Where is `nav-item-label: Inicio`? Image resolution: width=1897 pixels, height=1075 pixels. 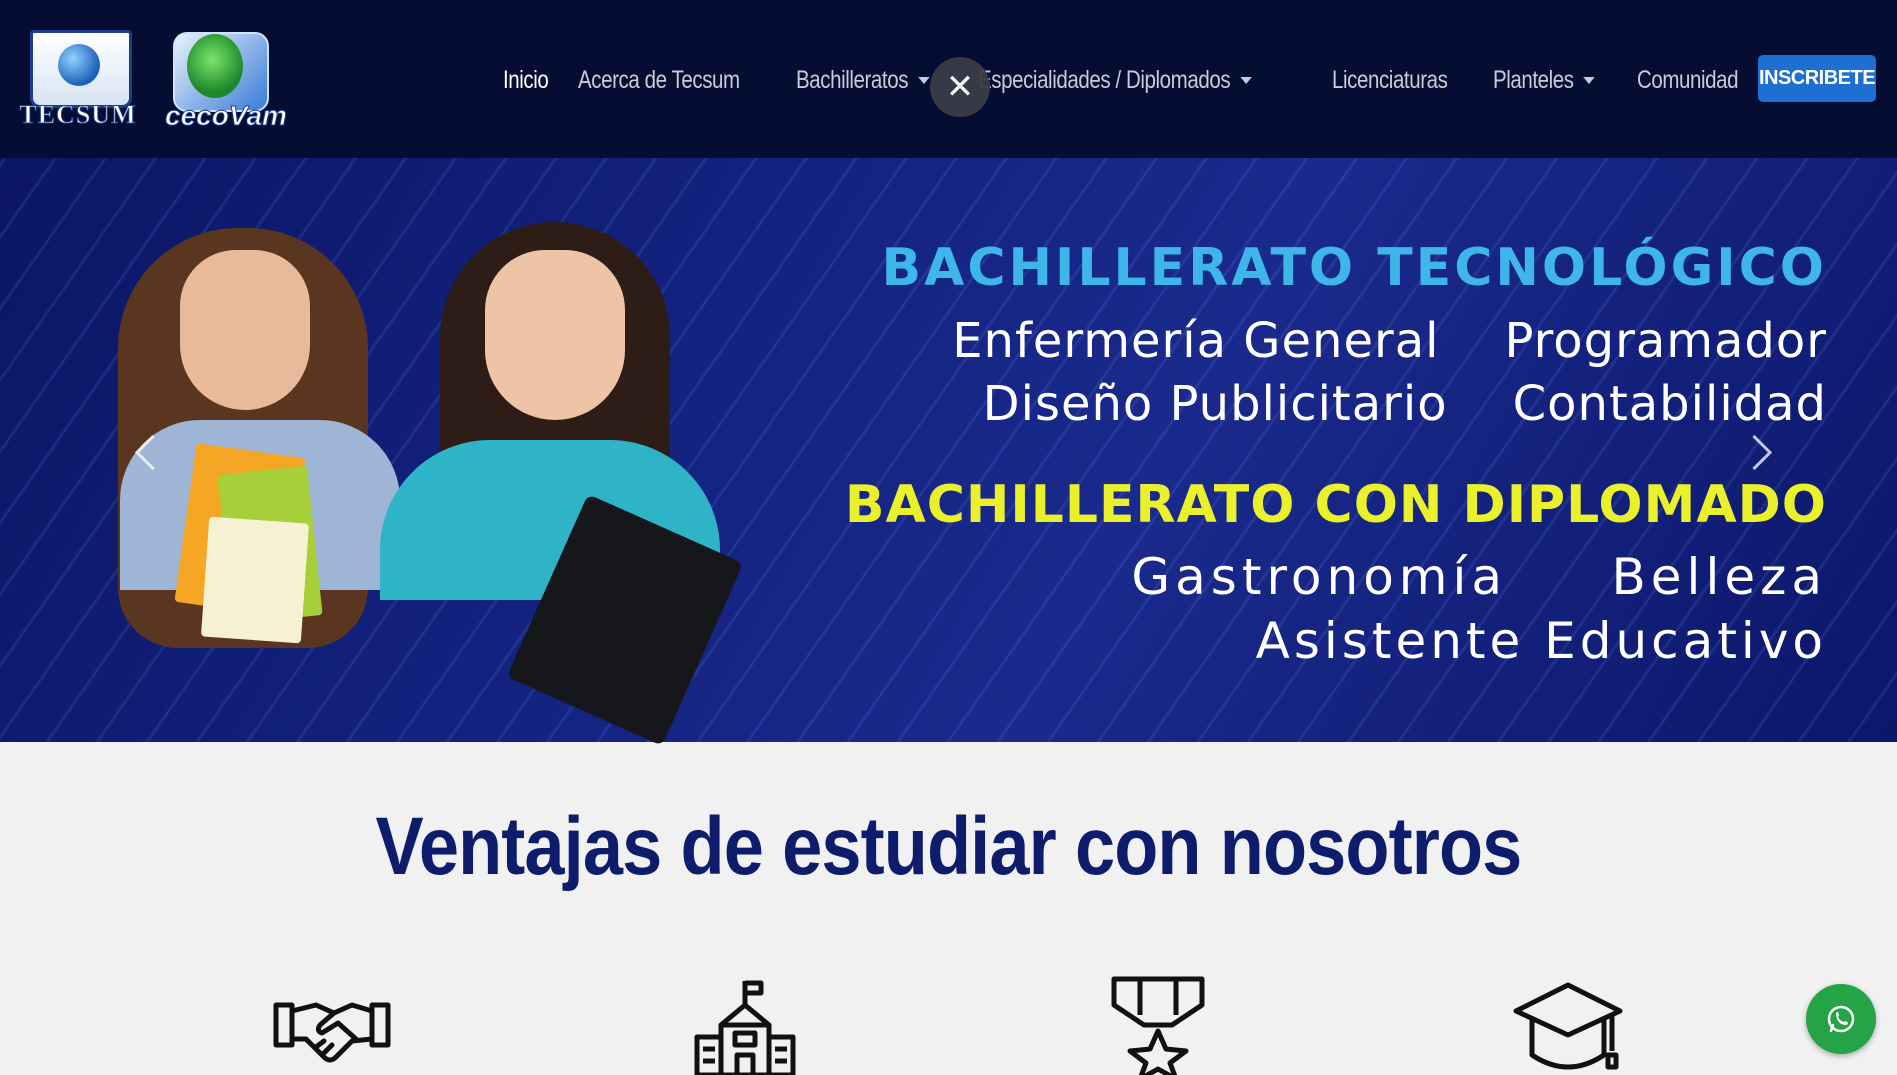 nav-item-label: Inicio is located at coordinates (526, 79).